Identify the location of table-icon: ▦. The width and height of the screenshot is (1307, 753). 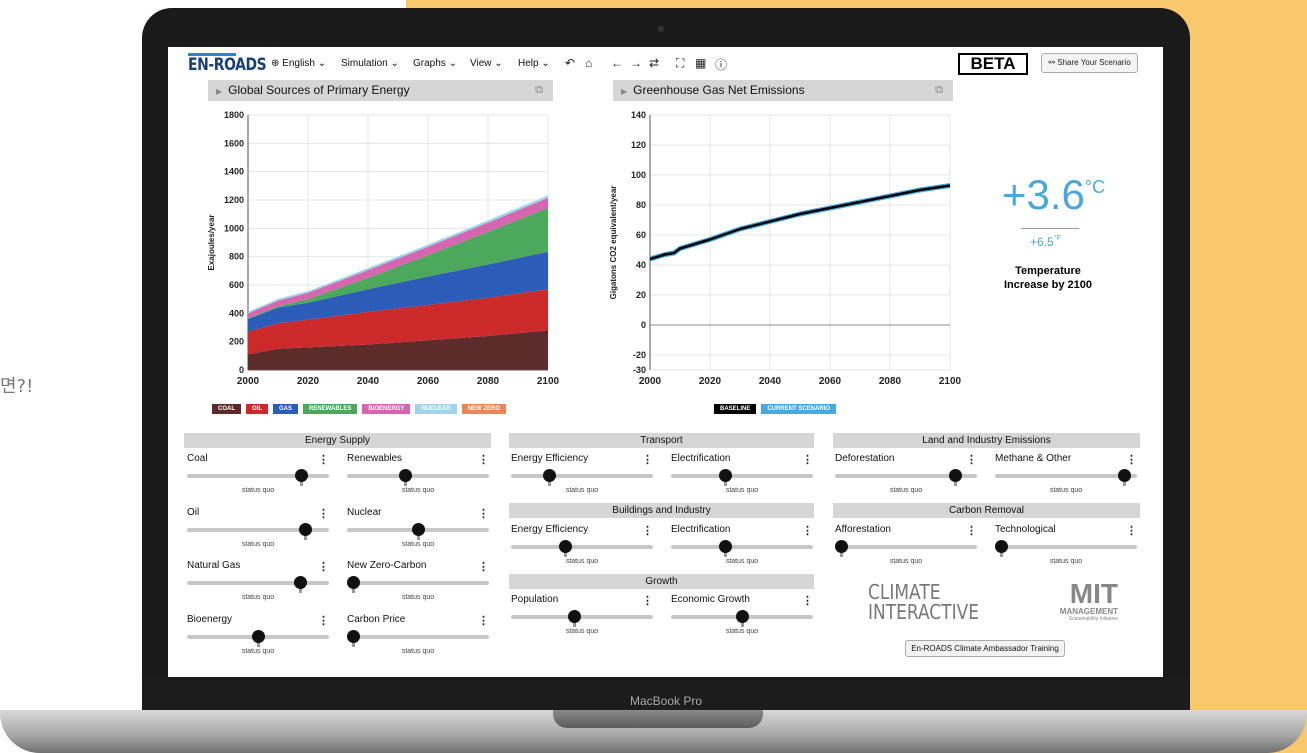
(700, 63).